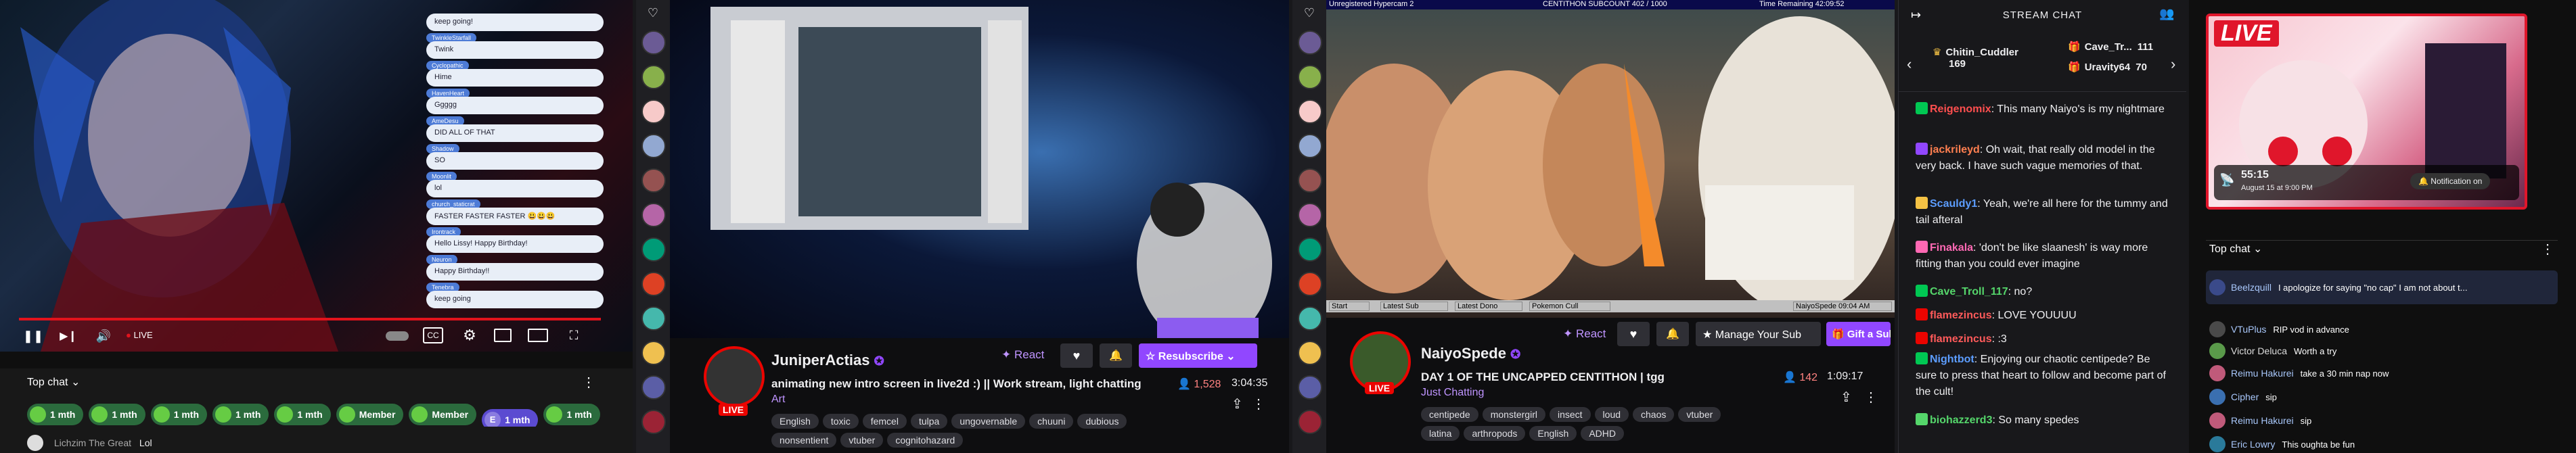  I want to click on captions-icon: CC, so click(433, 335).